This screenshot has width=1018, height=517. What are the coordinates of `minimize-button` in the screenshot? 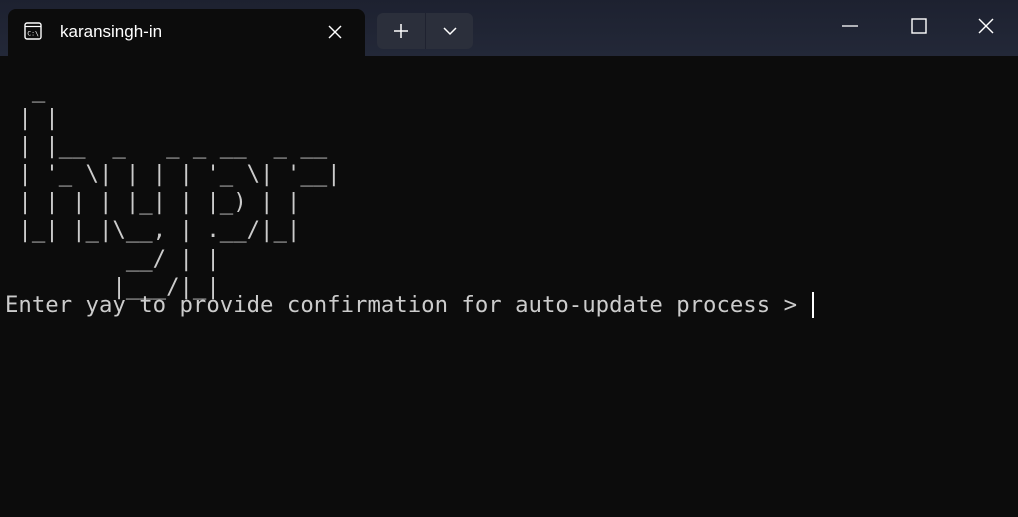 It's located at (850, 26).